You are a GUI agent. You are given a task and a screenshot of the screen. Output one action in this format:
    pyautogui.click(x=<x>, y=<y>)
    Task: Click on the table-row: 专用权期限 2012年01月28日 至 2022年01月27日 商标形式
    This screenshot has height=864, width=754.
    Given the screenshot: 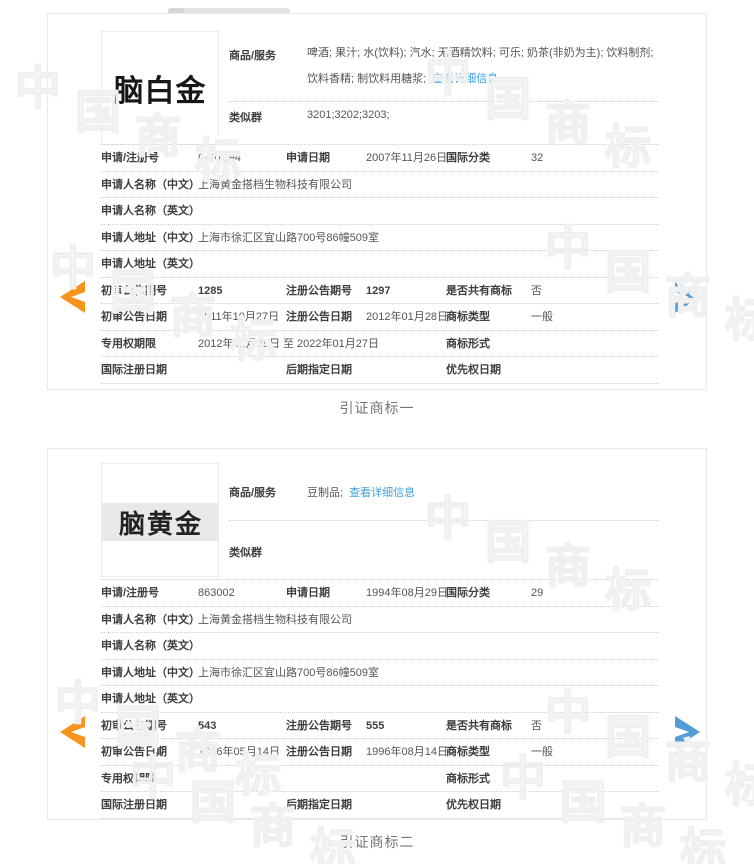 What is the action you would take?
    pyautogui.click(x=380, y=344)
    